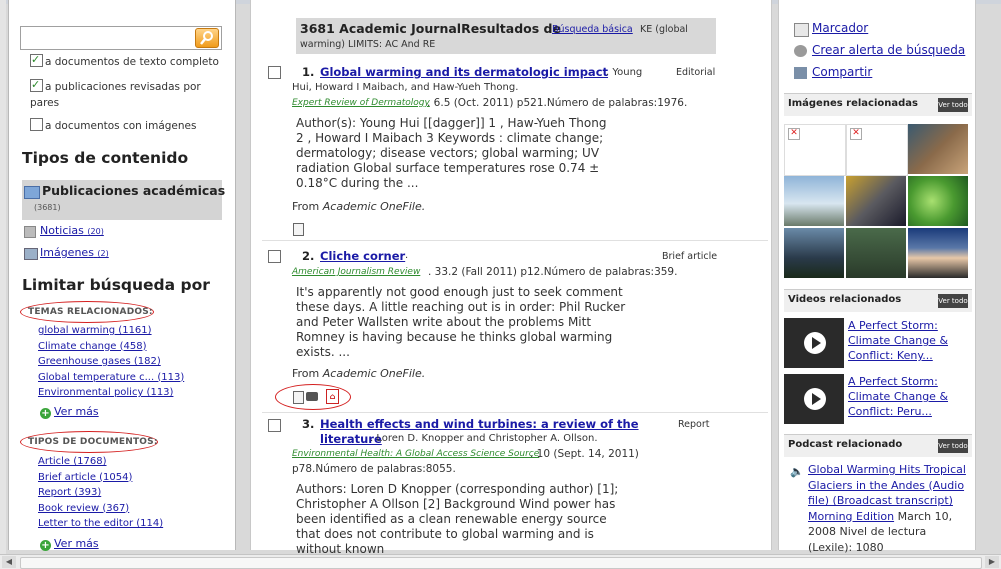 The image size is (1001, 569). I want to click on result-number: 1., so click(308, 72).